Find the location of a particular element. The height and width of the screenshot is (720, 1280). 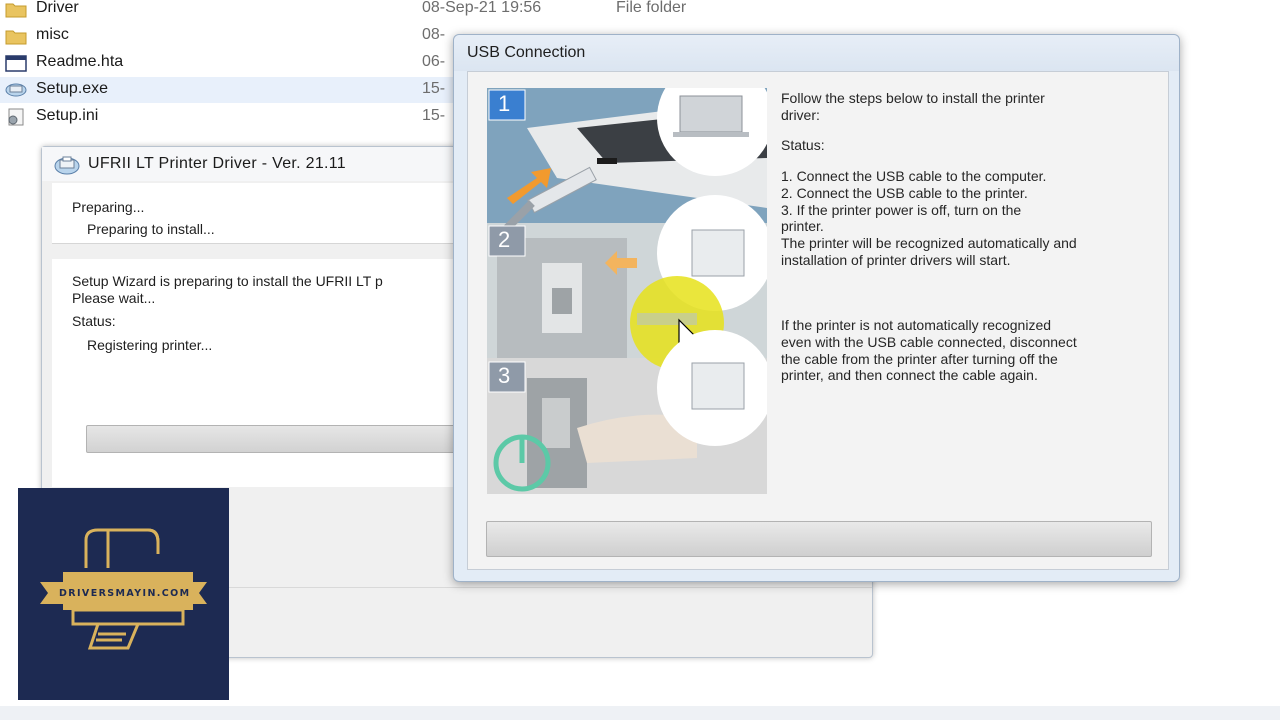

watermark-text: DRIVERSMAYIN.COM is located at coordinates (125, 593).